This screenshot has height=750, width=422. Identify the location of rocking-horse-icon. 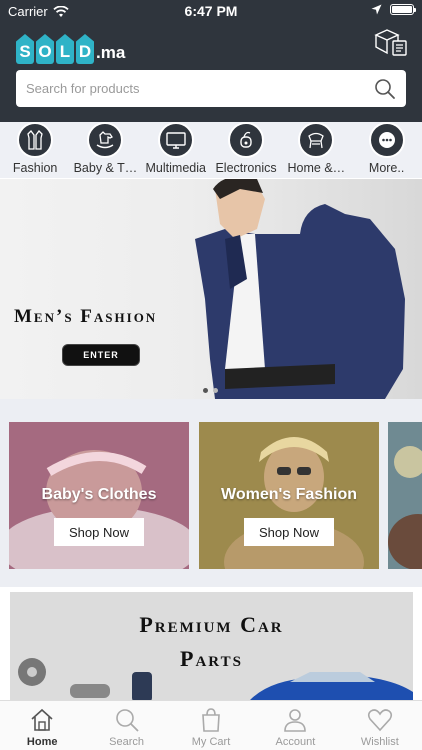
(105, 140).